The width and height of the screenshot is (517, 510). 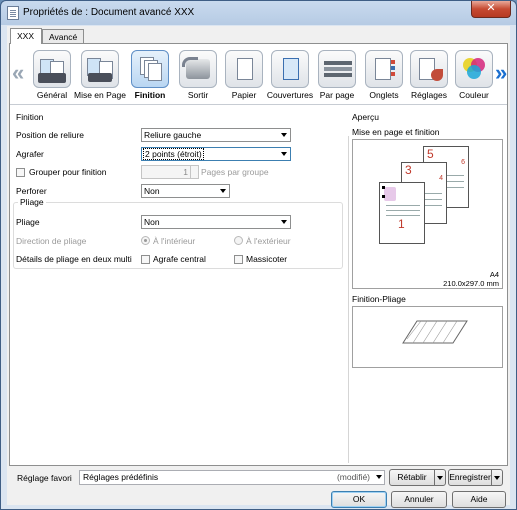 I want to click on position-reliure-value: Reliure gauche, so click(x=173, y=135).